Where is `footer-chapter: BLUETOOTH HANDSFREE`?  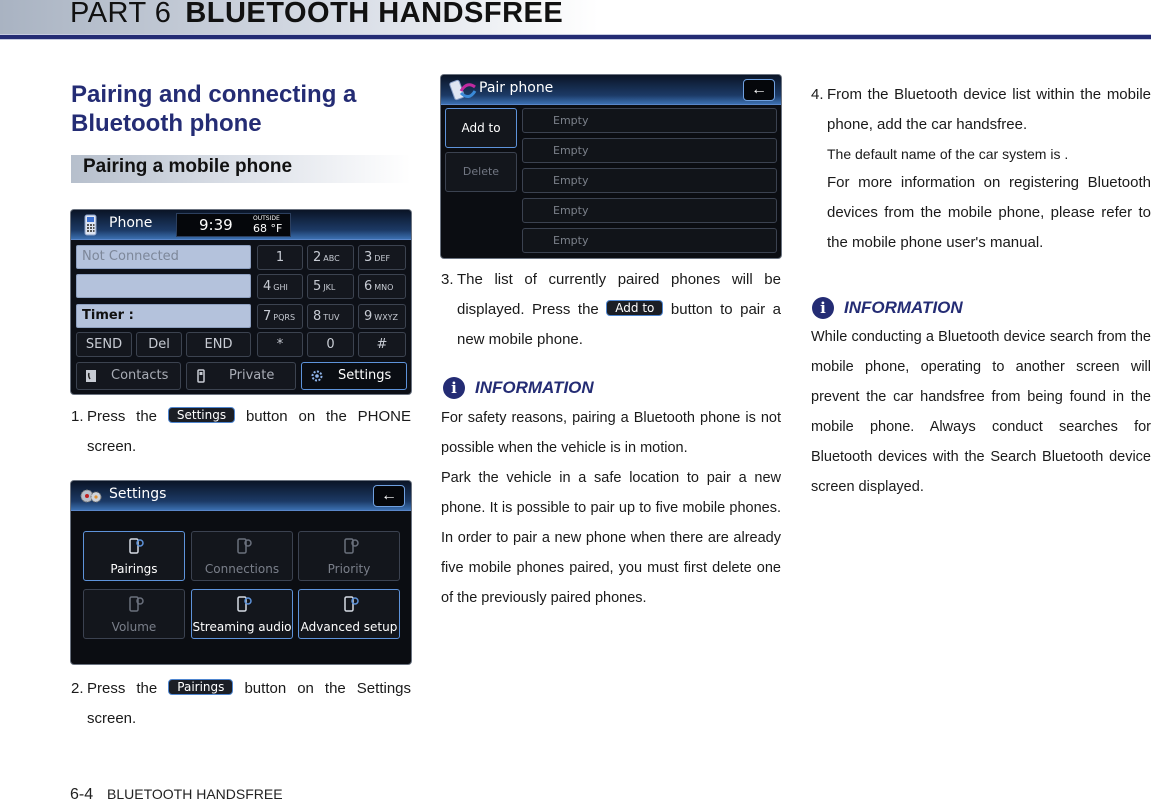 footer-chapter: BLUETOOTH HANDSFREE is located at coordinates (195, 794).